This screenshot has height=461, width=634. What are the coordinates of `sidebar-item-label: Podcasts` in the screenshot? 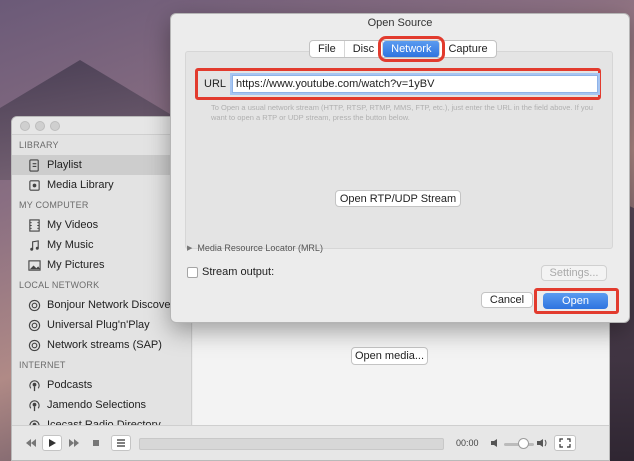 It's located at (70, 385).